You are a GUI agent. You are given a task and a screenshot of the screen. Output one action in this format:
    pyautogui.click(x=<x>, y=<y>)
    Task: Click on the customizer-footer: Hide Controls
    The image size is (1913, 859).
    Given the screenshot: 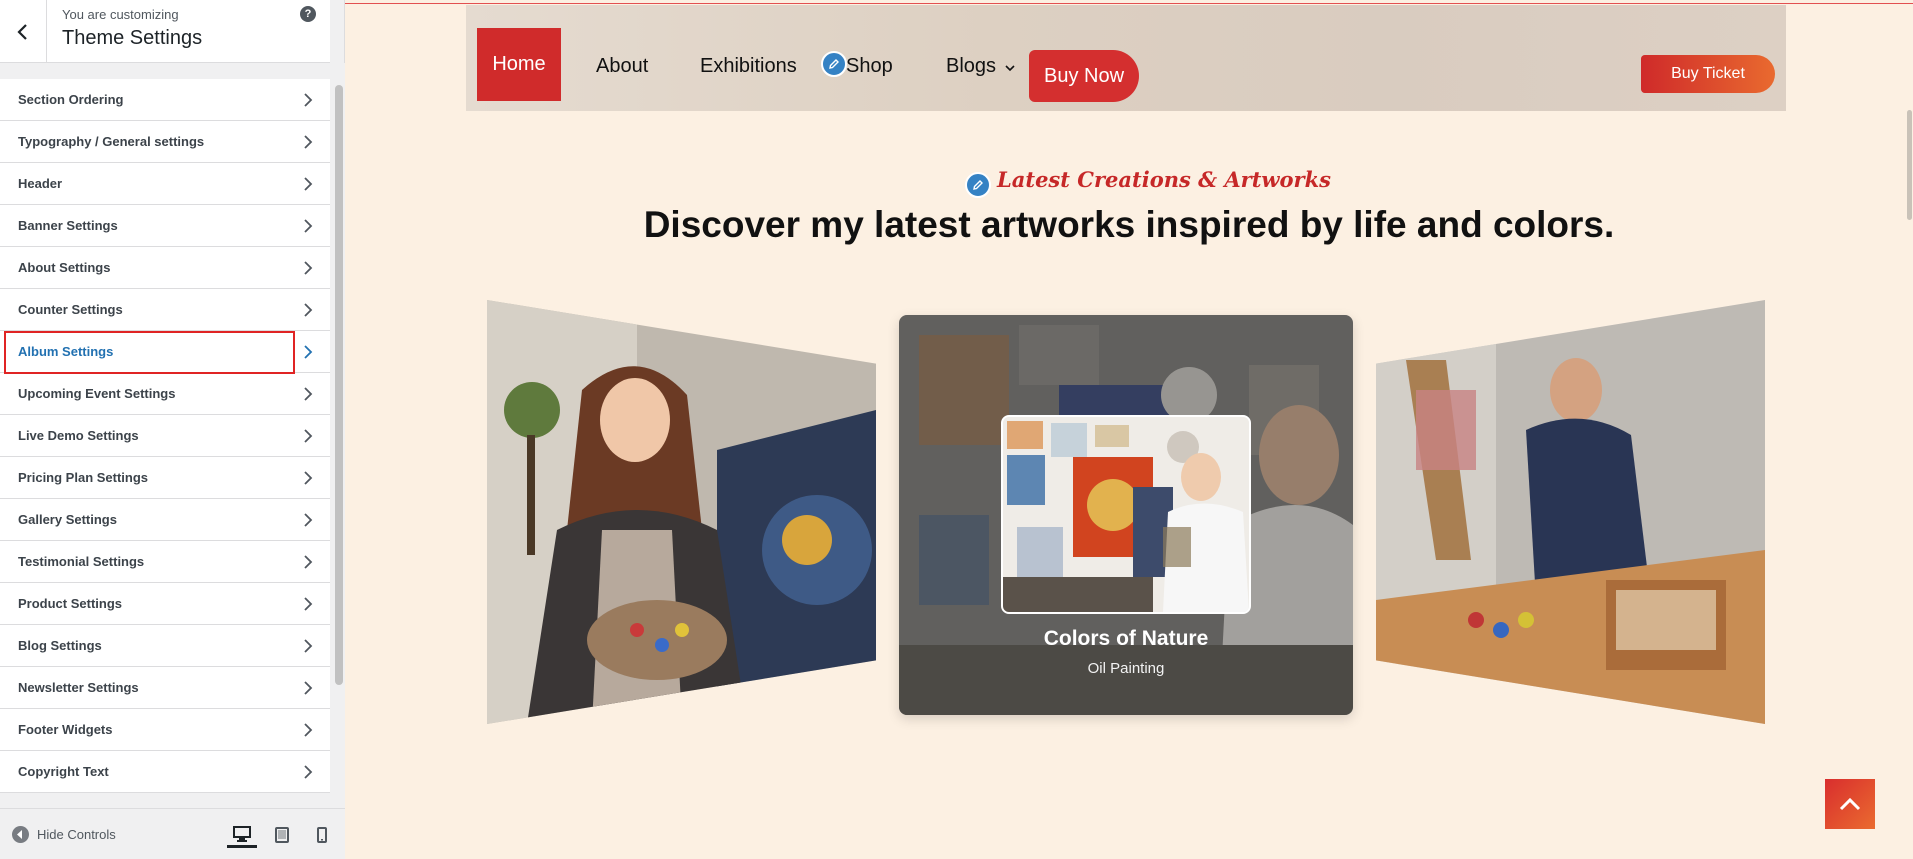 What is the action you would take?
    pyautogui.click(x=172, y=833)
    